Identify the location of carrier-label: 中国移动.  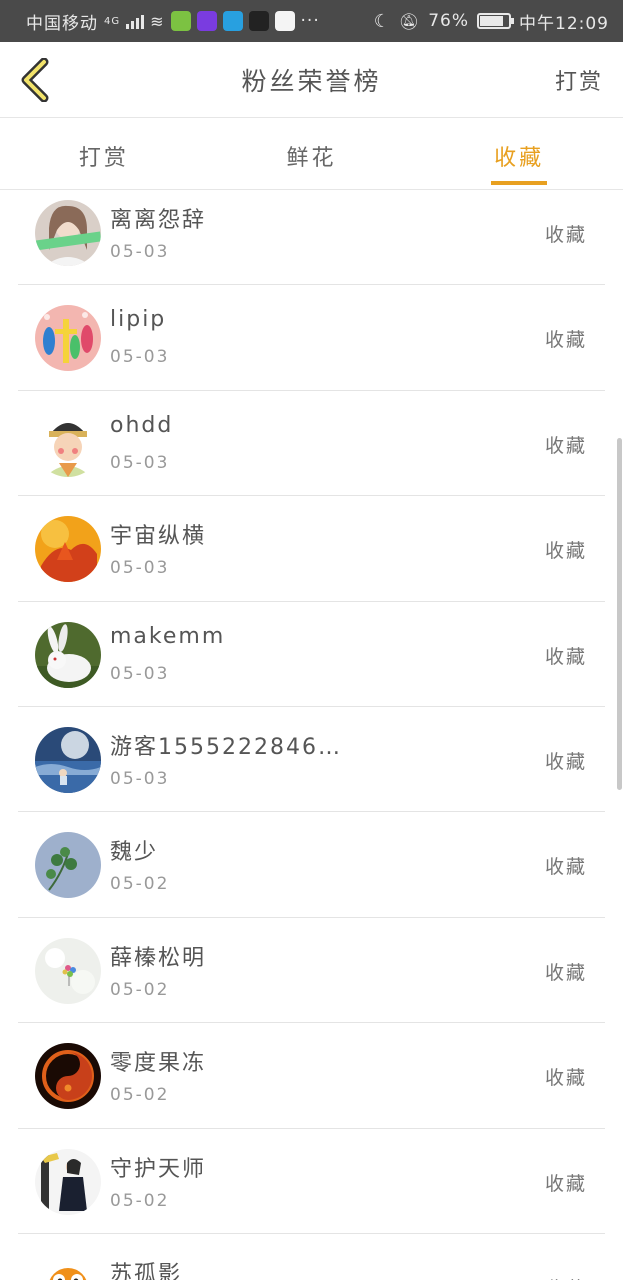
(62, 23).